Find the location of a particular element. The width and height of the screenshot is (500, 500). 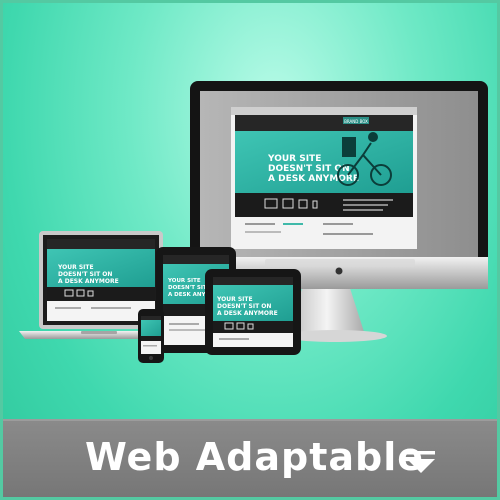

tablet-landscape-device: YOUR SITE DOESN'T SIT ON A DESK ANYMORE is located at coordinates (253, 312).